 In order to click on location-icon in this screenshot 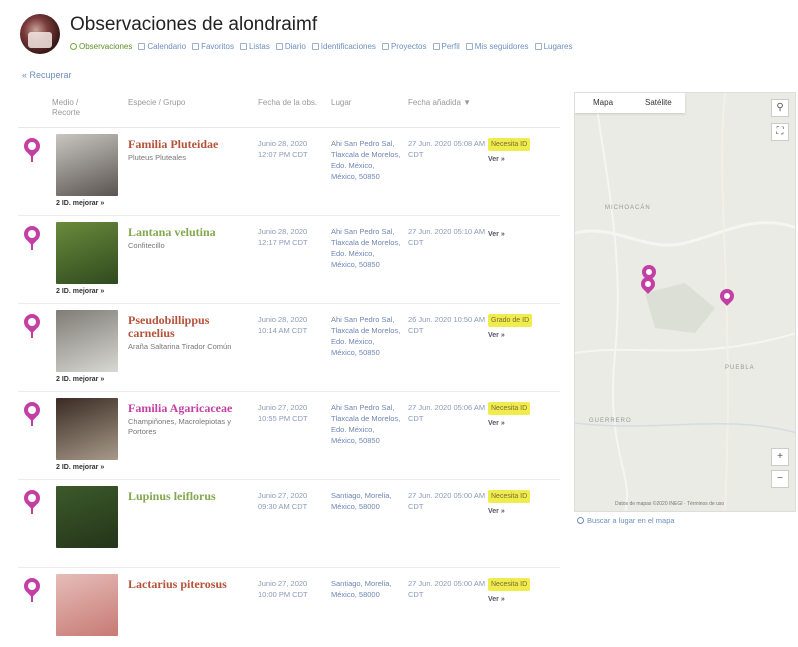, I will do `click(580, 520)`.